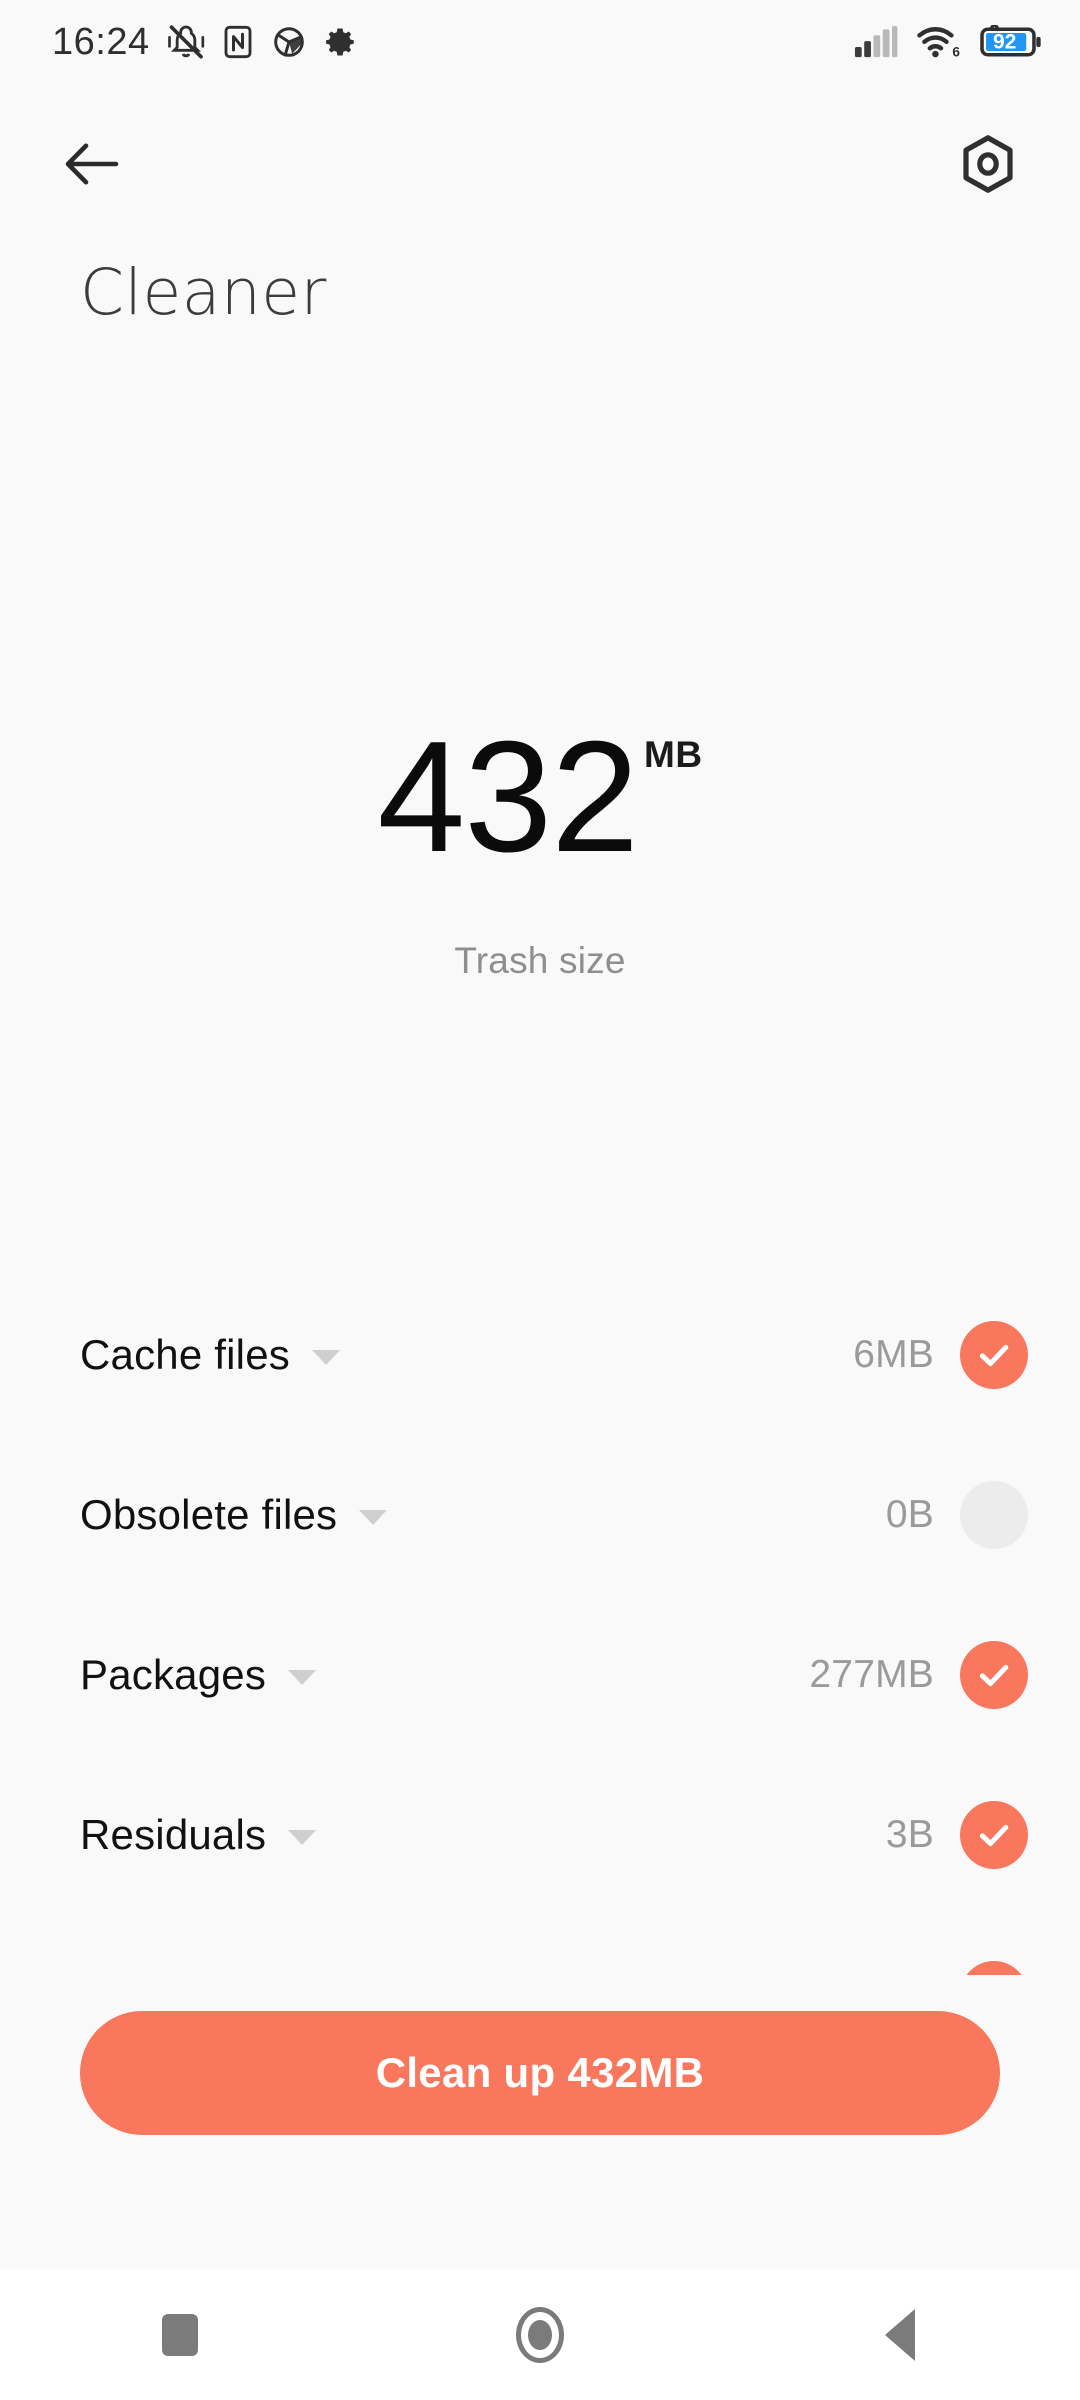  I want to click on category-label: Residuals, so click(173, 1834).